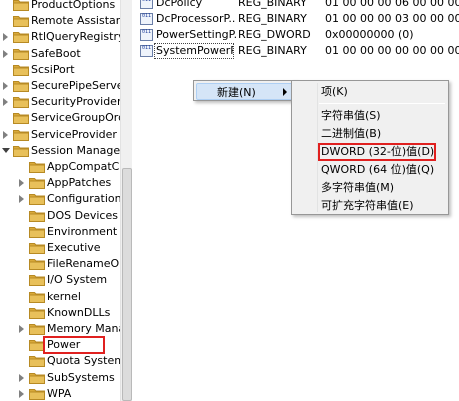 The width and height of the screenshot is (459, 401). I want to click on tree-item-label: Executive, so click(74, 247).